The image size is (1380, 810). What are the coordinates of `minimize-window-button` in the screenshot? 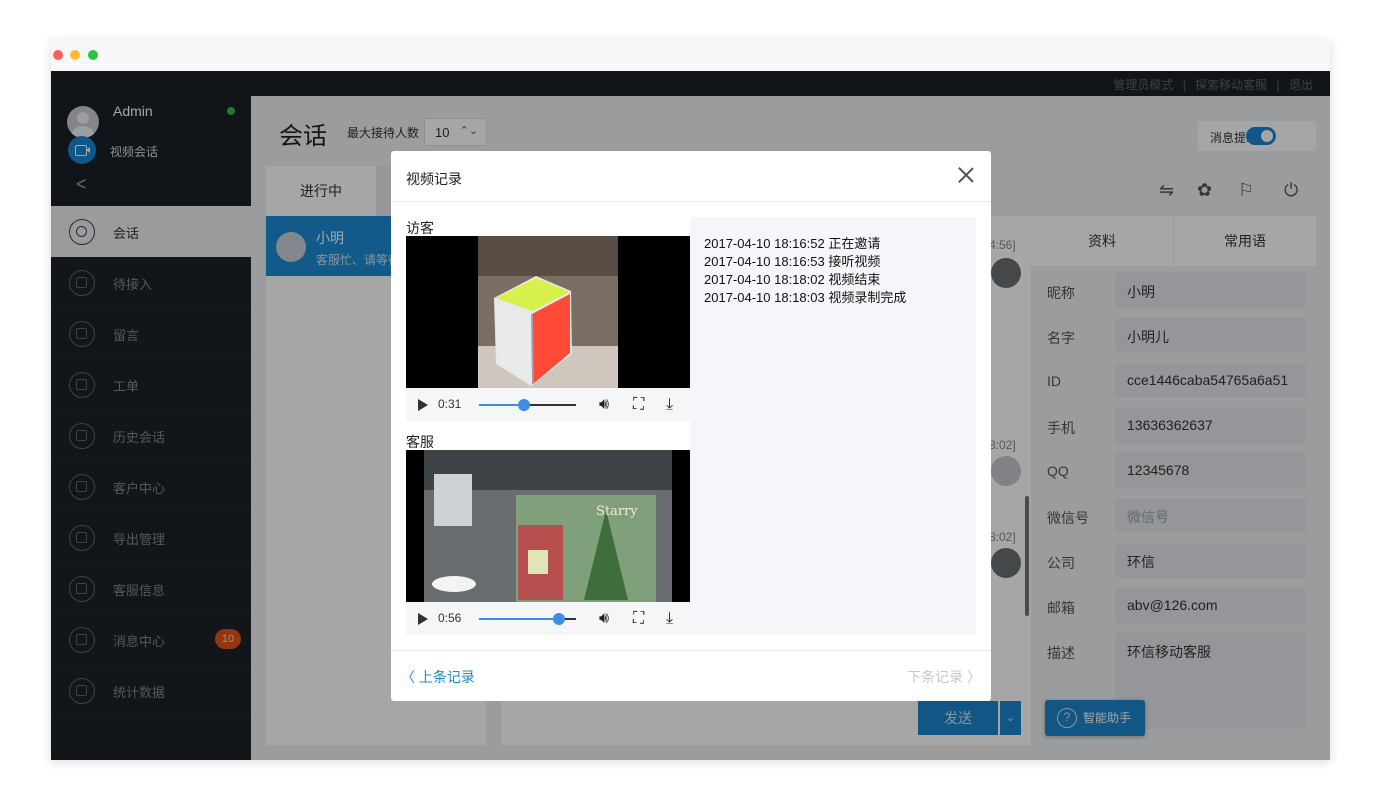 It's located at (75, 55).